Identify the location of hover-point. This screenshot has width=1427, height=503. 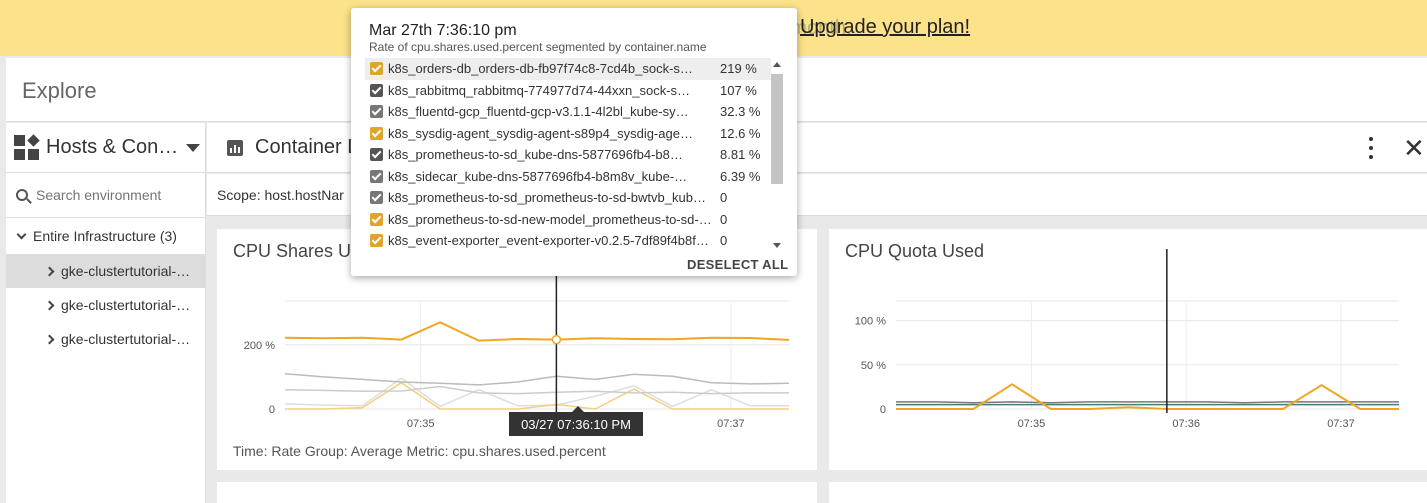
(556, 339).